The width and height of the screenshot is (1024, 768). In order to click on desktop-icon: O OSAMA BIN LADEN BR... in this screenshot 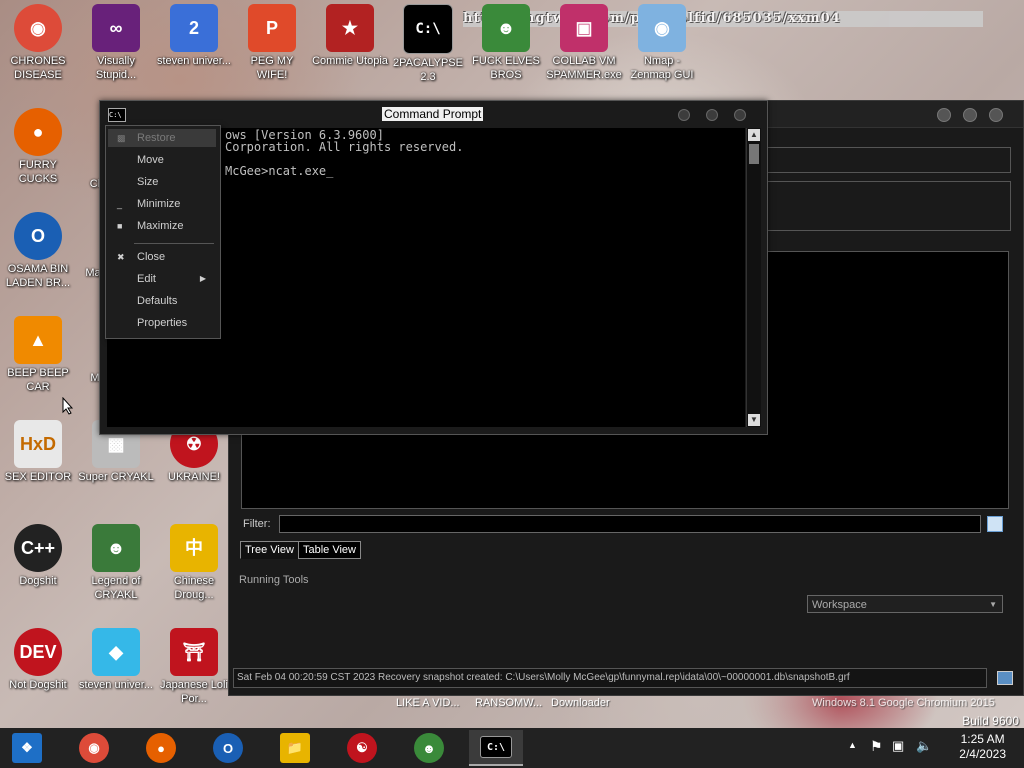, I will do `click(38, 249)`.